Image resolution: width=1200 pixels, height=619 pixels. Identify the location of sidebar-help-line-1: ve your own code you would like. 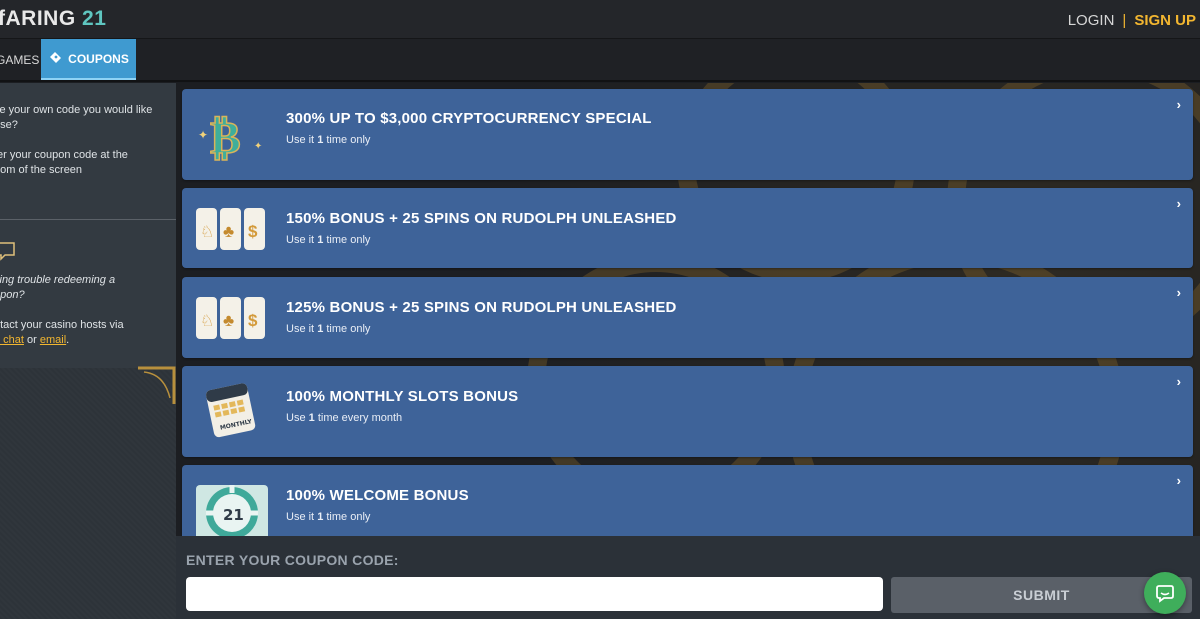
(76, 110).